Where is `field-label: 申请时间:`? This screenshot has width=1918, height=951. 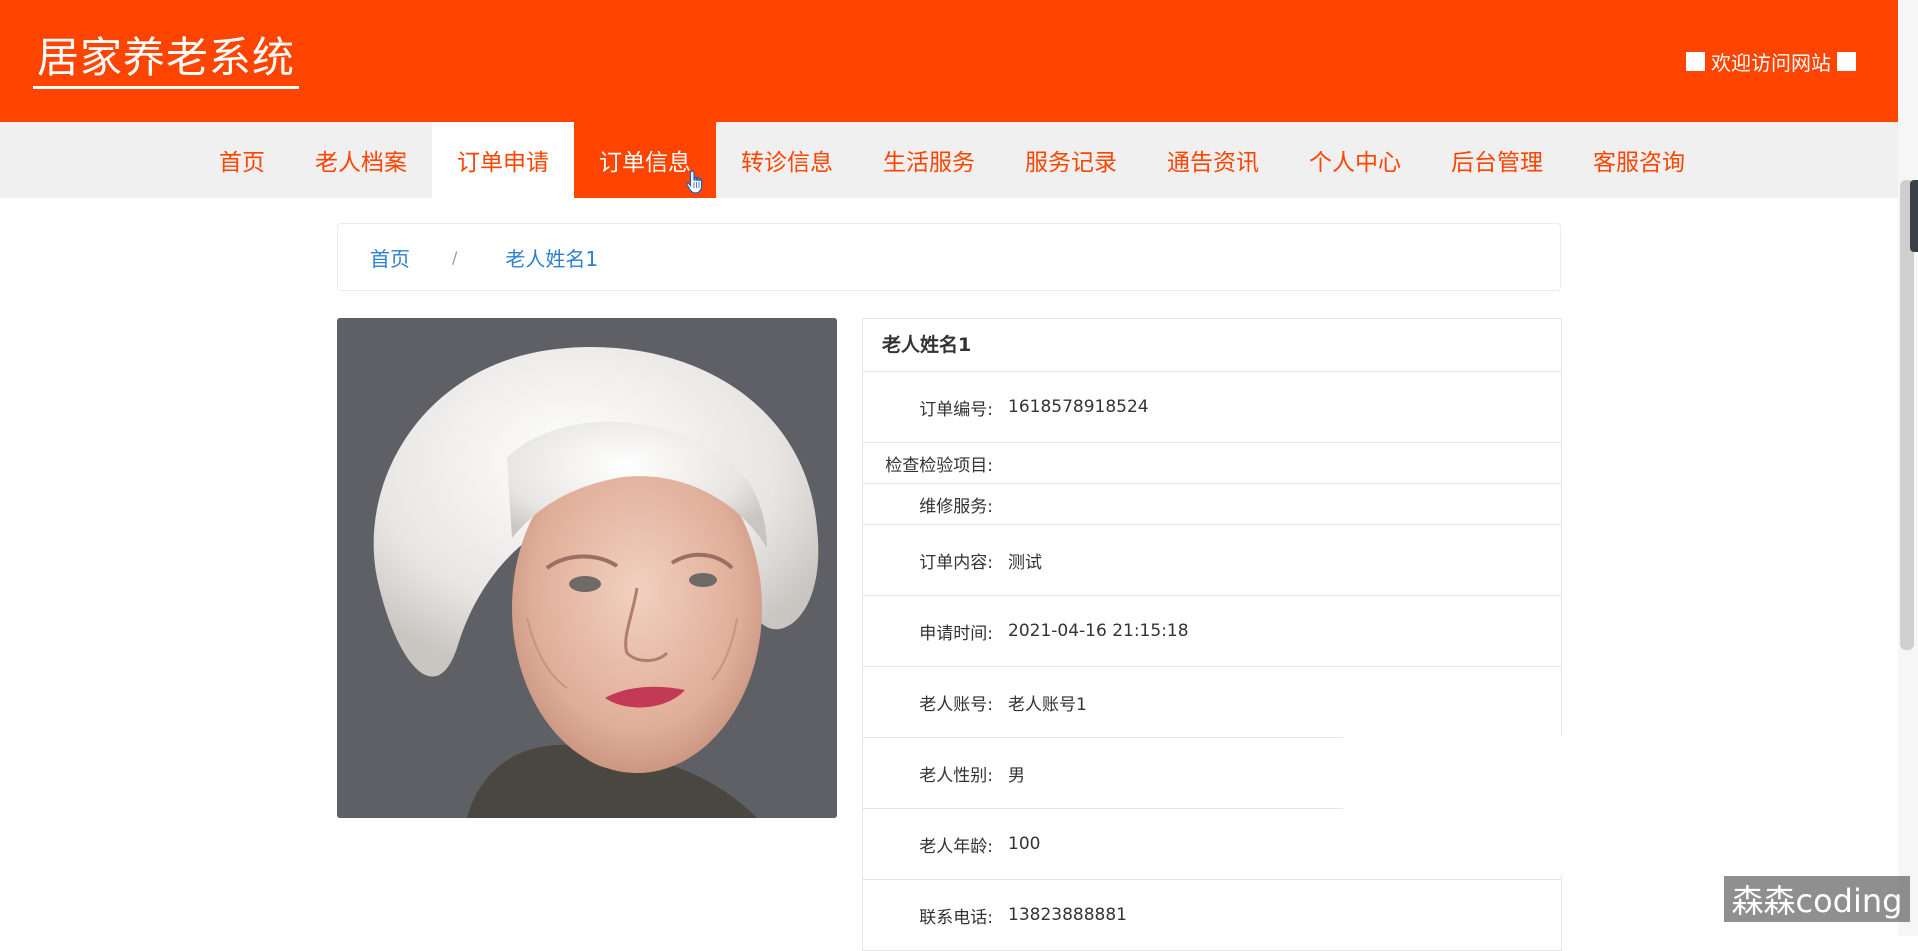 field-label: 申请时间: is located at coordinates (956, 633).